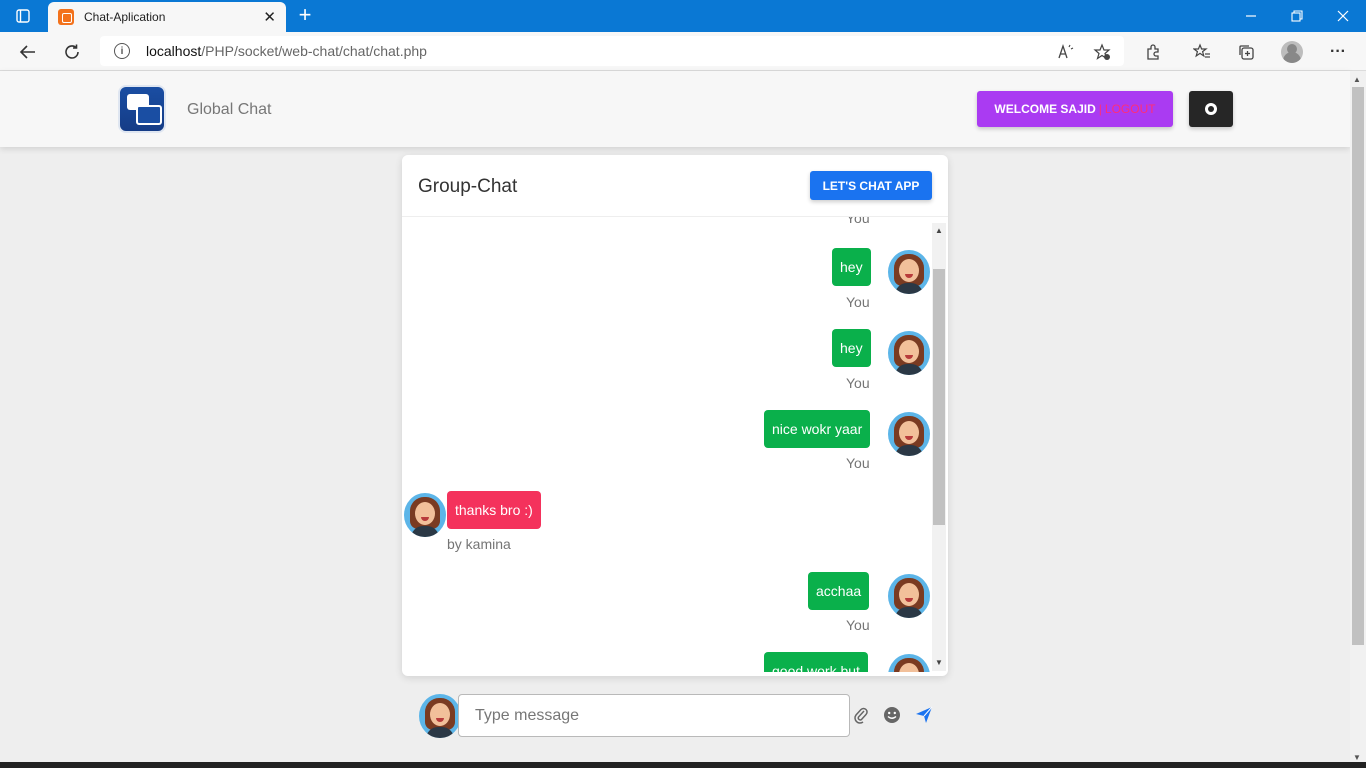 The image size is (1366, 768). I want to click on welcome-logout-button: WELCOME SAJID | LOGOUT, so click(1075, 109).